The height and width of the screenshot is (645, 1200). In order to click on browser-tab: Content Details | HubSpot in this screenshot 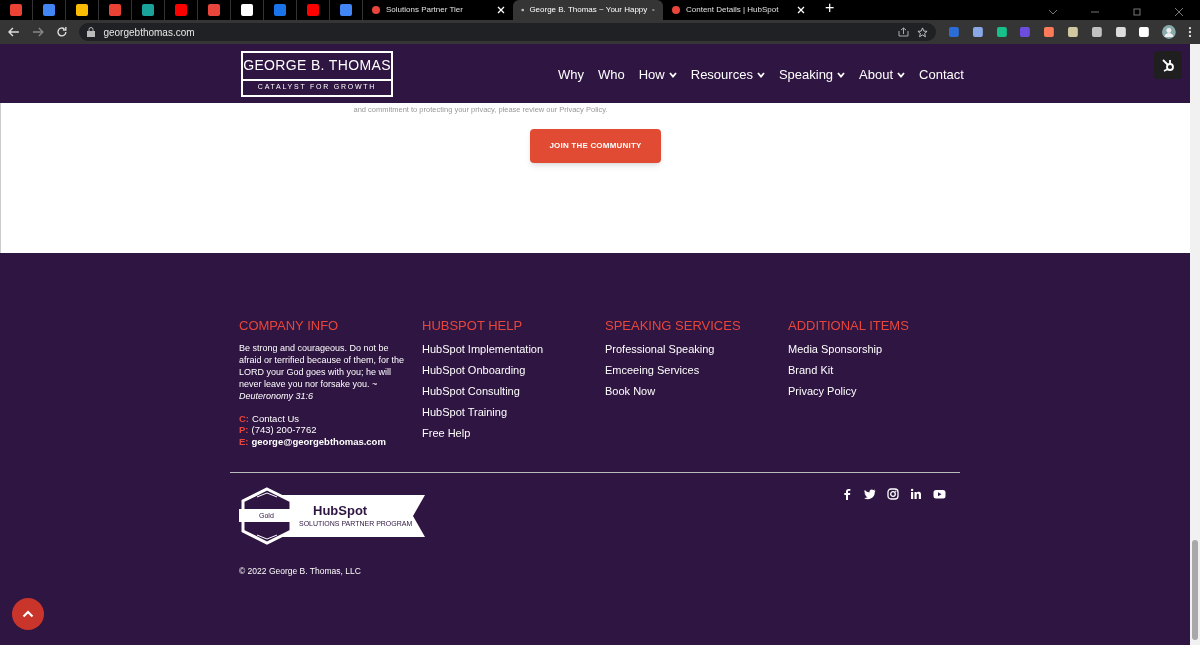, I will do `click(738, 10)`.